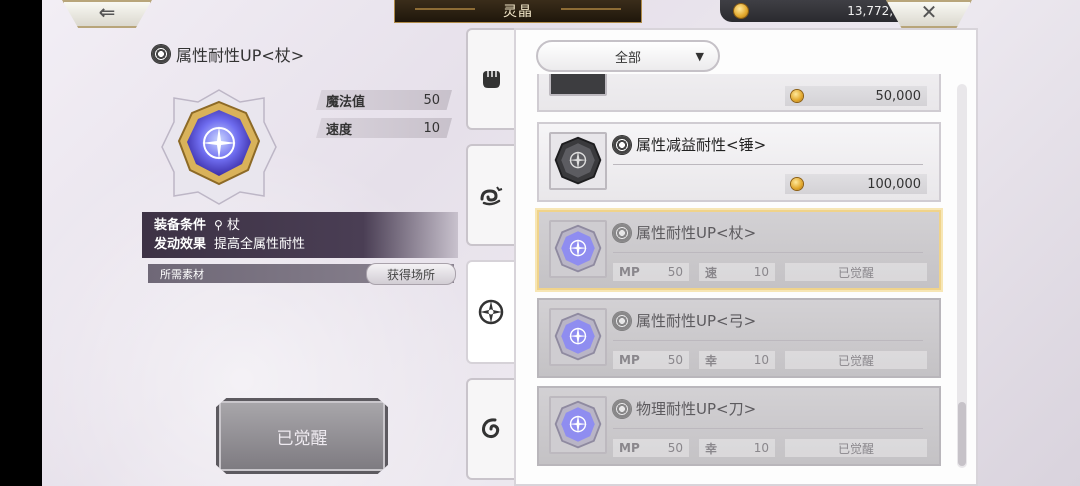 Image resolution: width=1080 pixels, height=486 pixels. Describe the element at coordinates (898, 96) in the screenshot. I see `price-value: 50,000` at that location.